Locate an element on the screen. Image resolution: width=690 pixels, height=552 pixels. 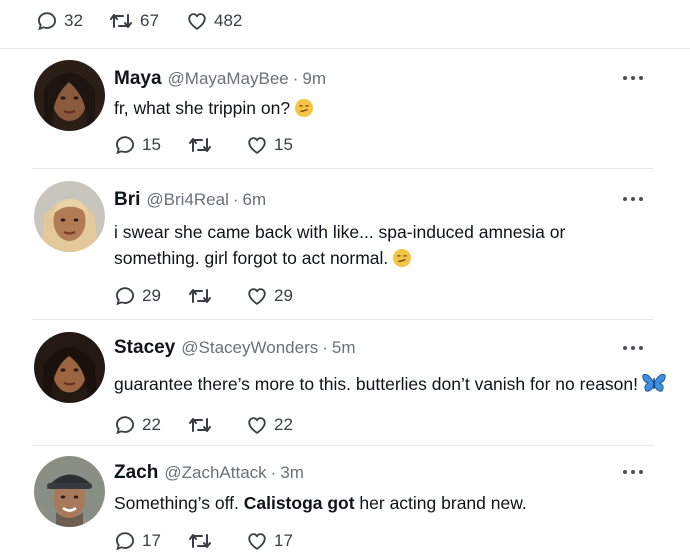
retweet-button: 67 is located at coordinates (133, 21).